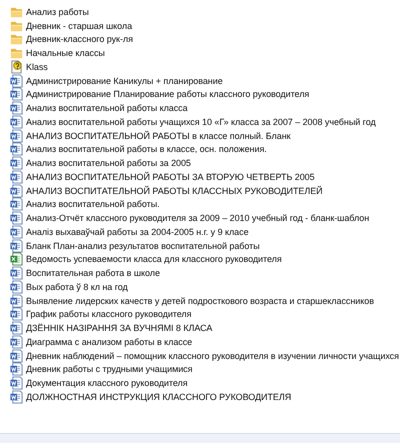  I want to click on file-name: Klass, so click(37, 67).